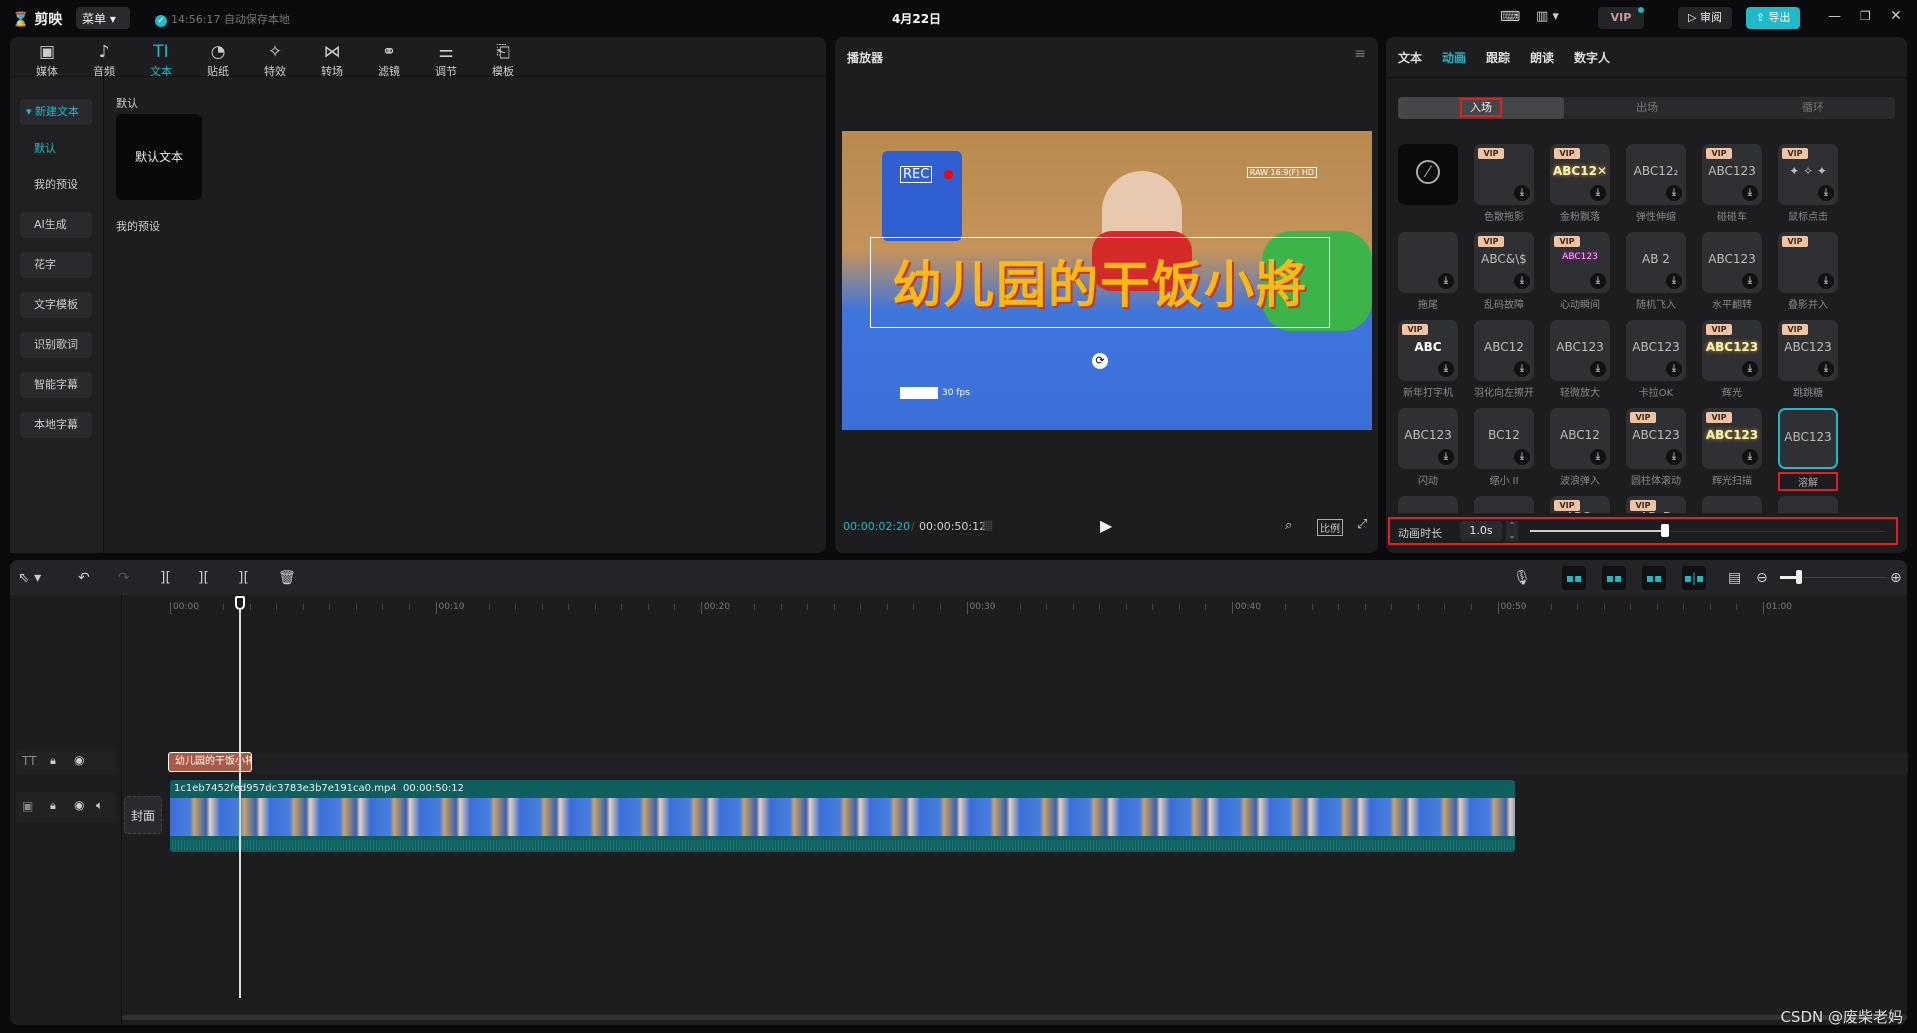 The width and height of the screenshot is (1917, 1033). What do you see at coordinates (1734, 578) in the screenshot?
I see `preview-quality-icon: ▤` at bounding box center [1734, 578].